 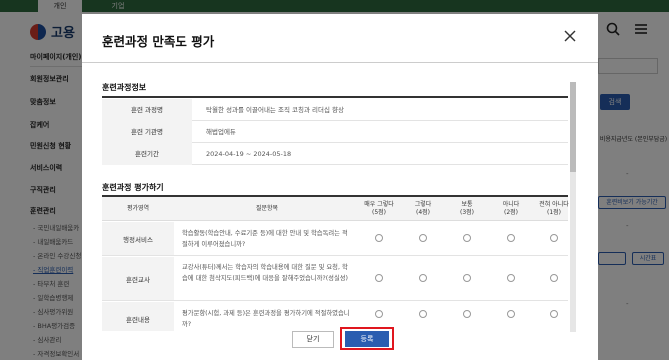 I want to click on period-value: 2024-04-19 ~ 2024-05-18, so click(x=249, y=154).